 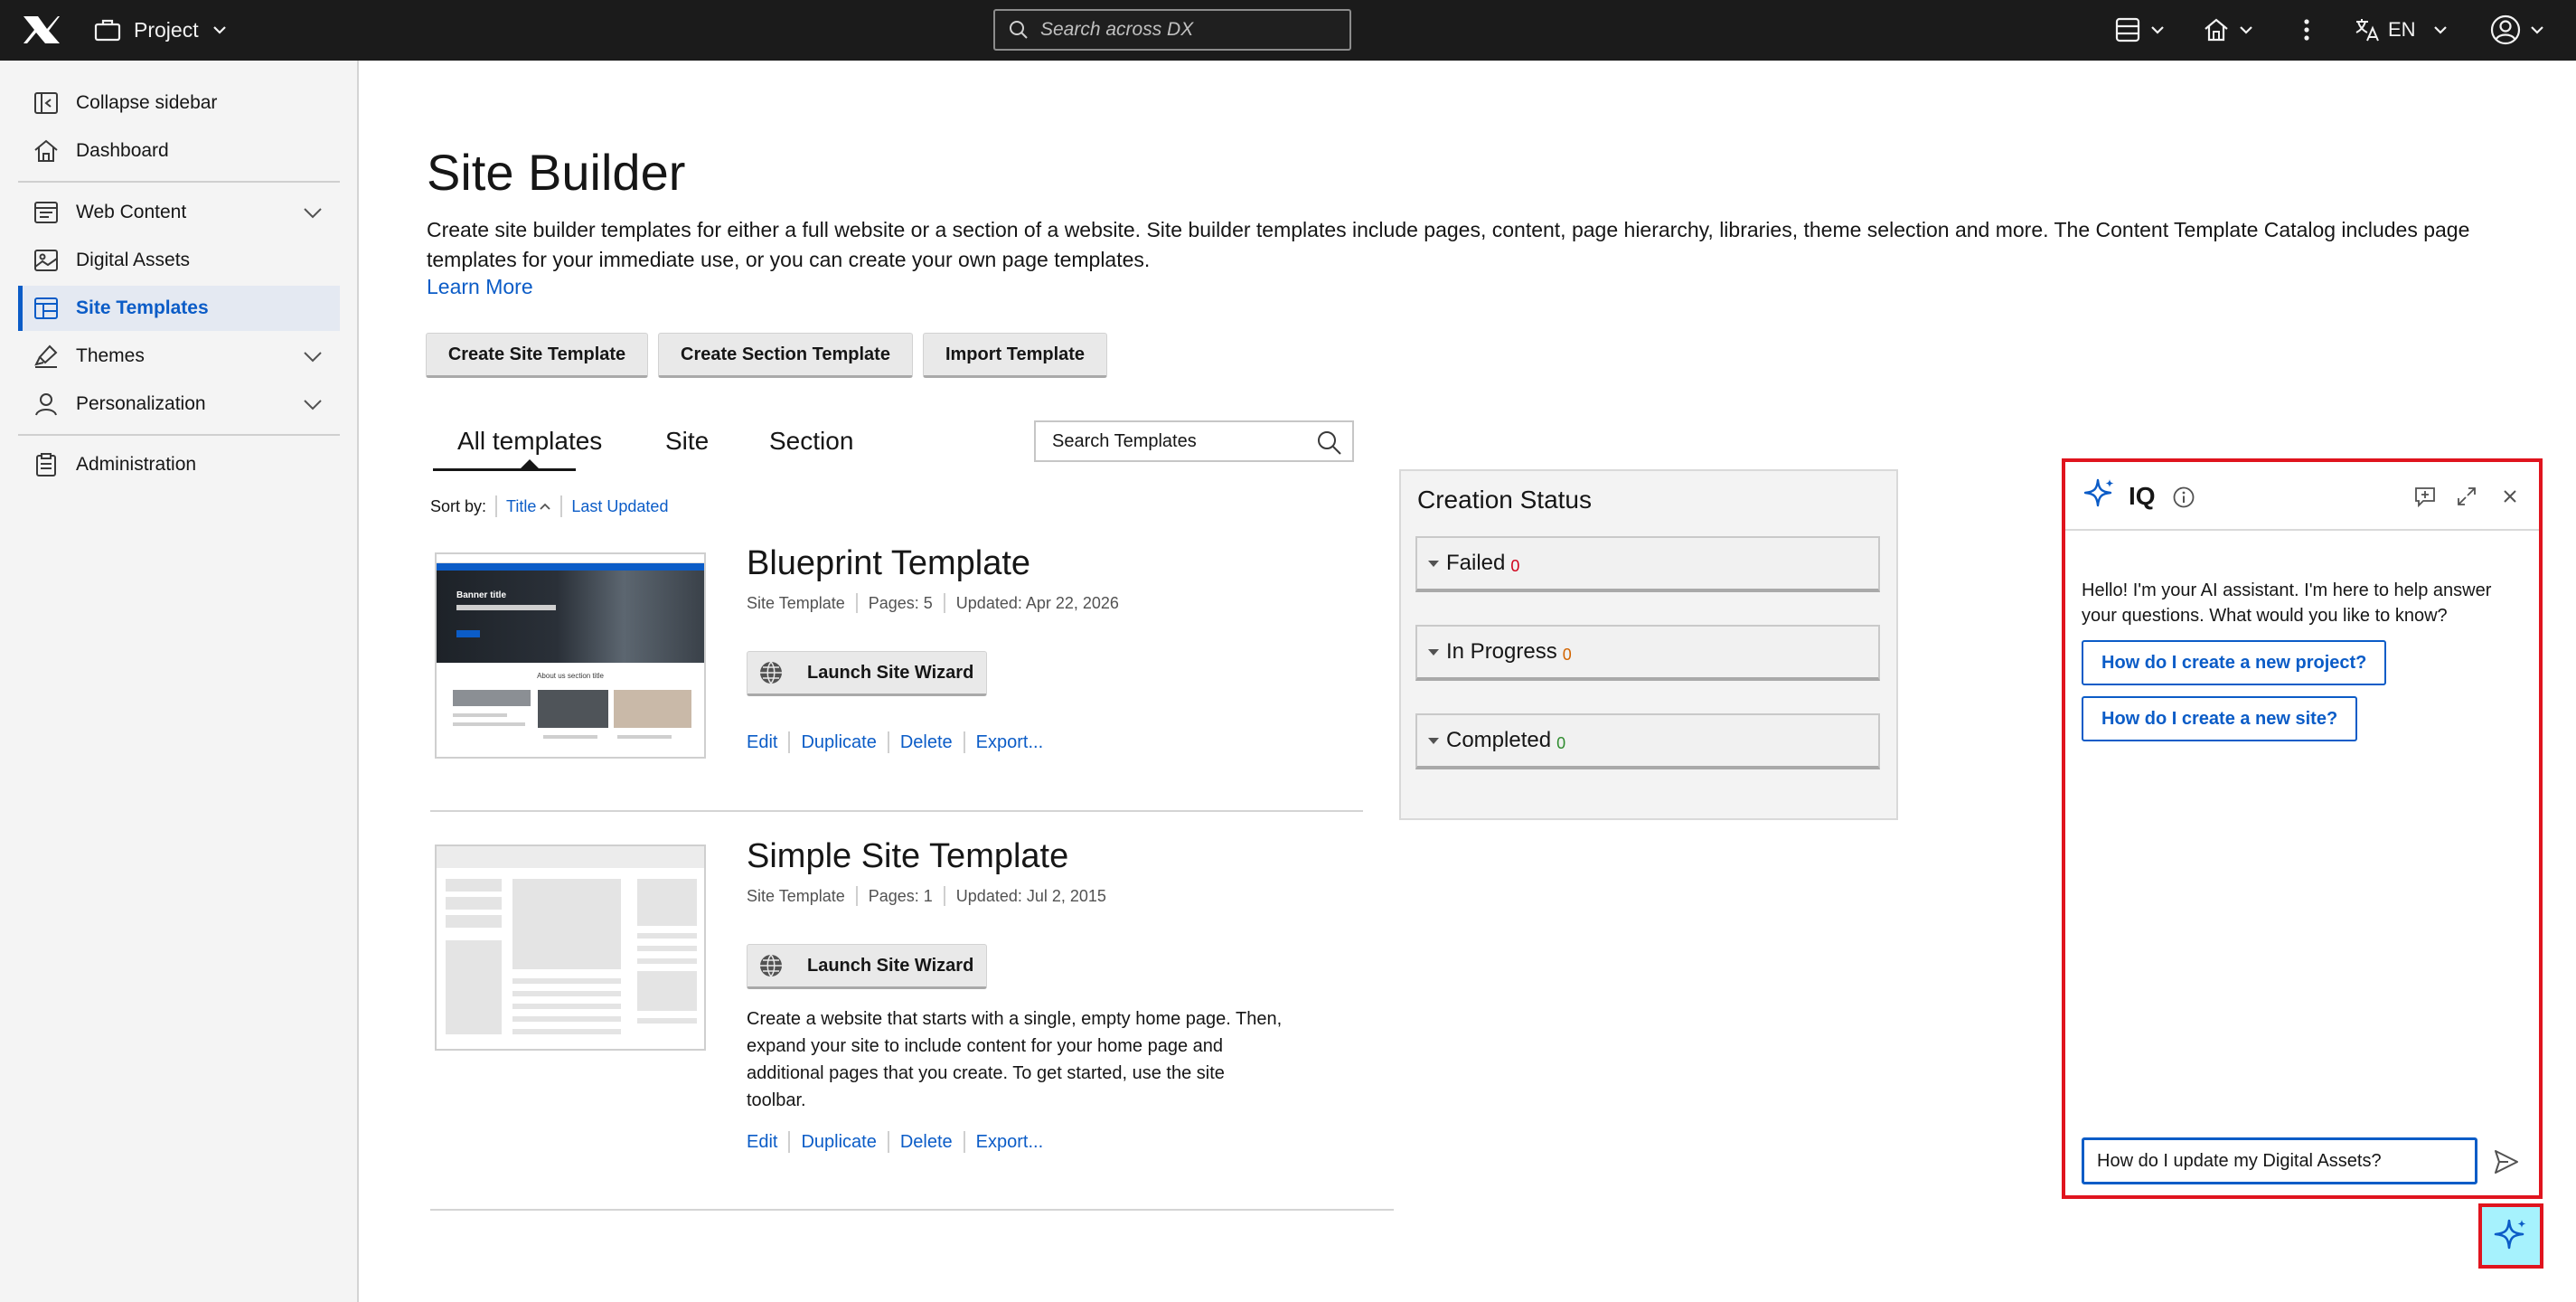 What do you see at coordinates (40, 30) in the screenshot?
I see `dx-logo-icon` at bounding box center [40, 30].